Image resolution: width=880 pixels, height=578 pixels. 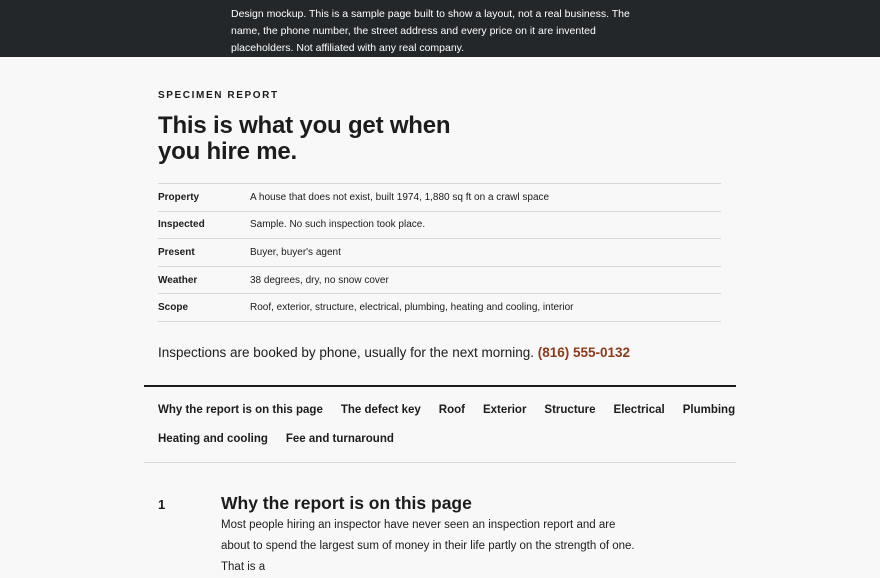 I want to click on nav-link-roof: Roof, so click(x=452, y=410).